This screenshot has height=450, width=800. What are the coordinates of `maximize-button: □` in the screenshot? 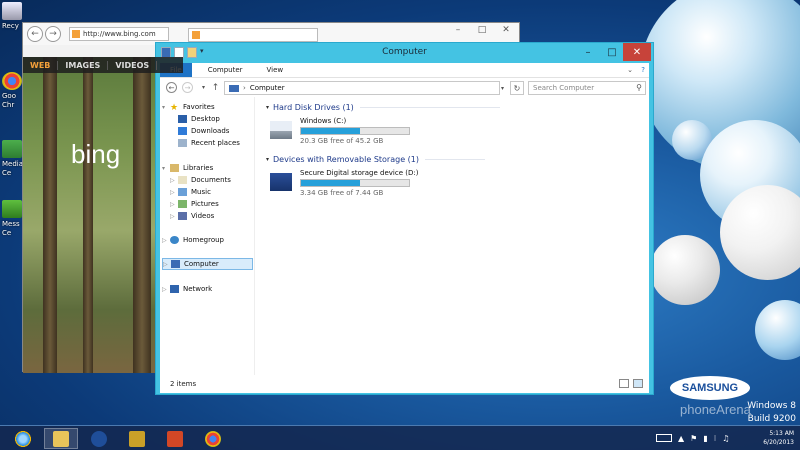 It's located at (612, 52).